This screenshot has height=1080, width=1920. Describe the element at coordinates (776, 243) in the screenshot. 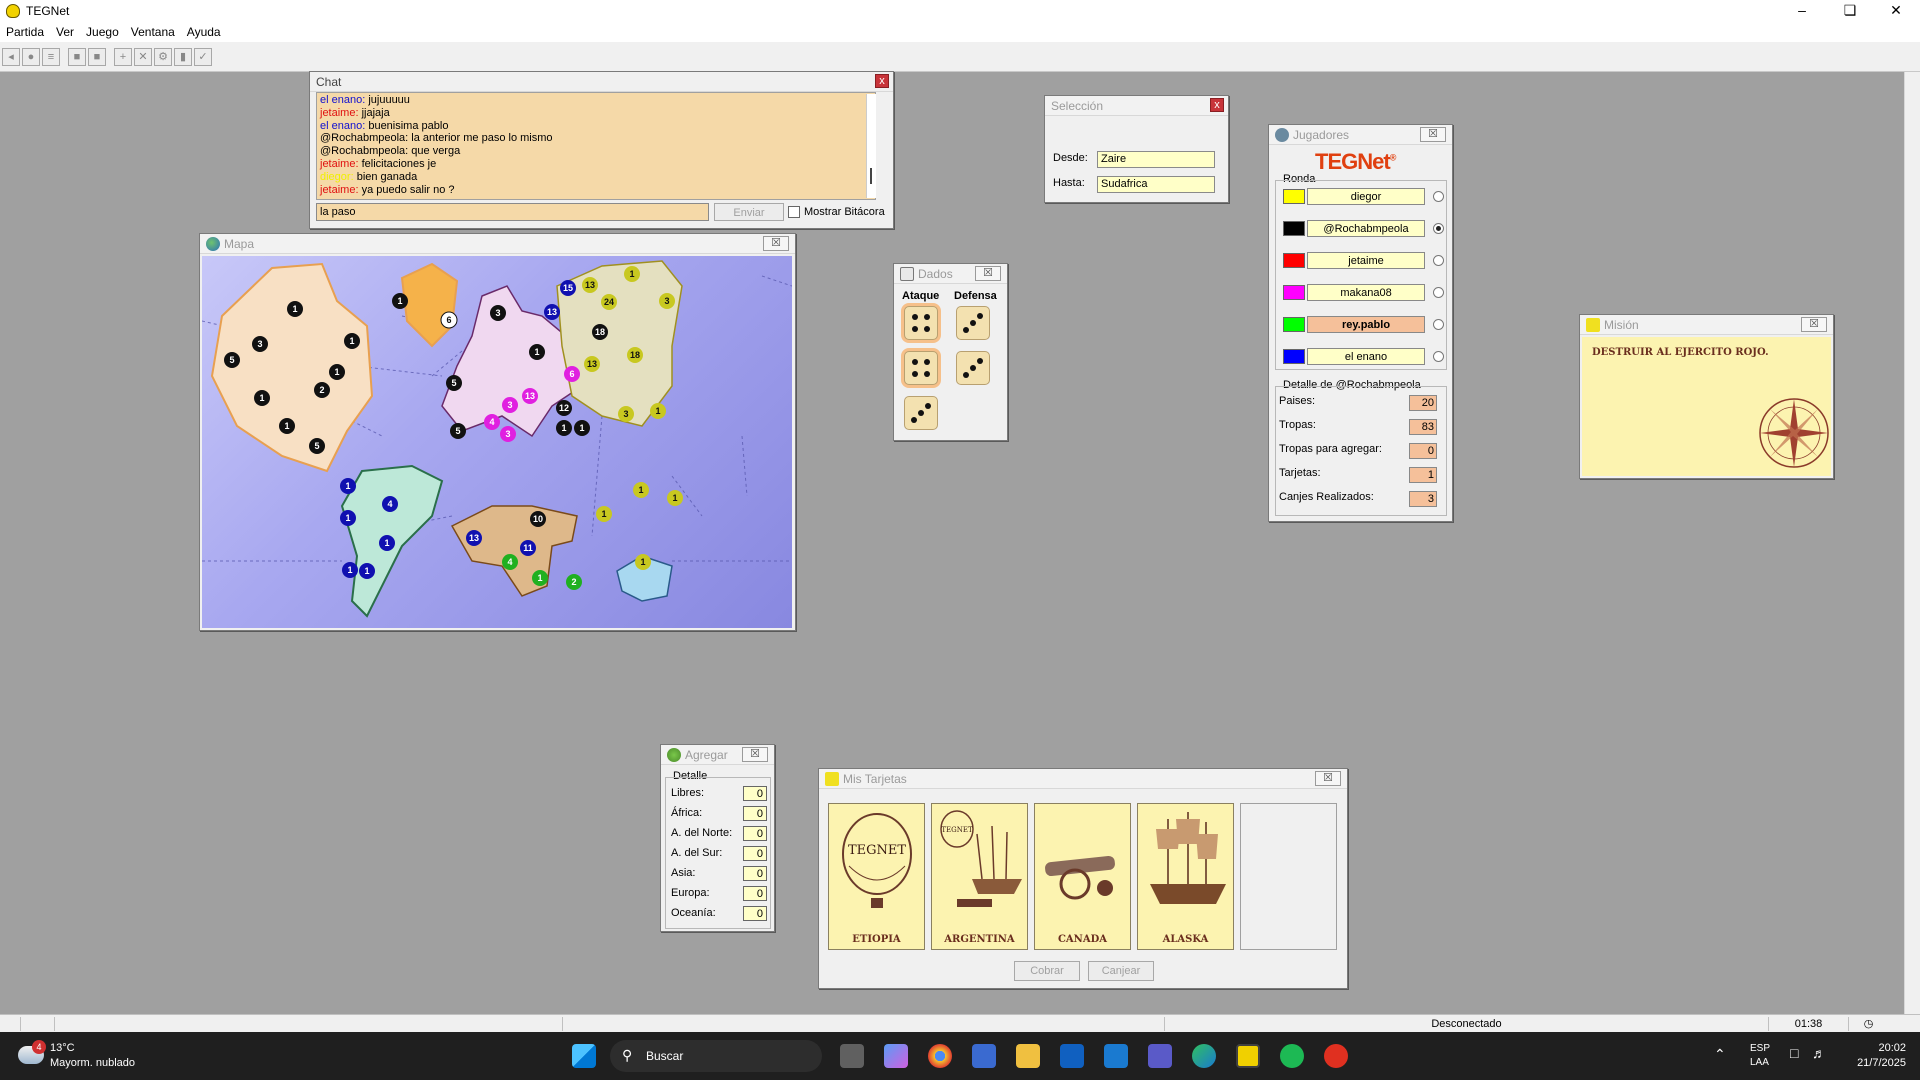

I see `map-close-button: ☒` at that location.